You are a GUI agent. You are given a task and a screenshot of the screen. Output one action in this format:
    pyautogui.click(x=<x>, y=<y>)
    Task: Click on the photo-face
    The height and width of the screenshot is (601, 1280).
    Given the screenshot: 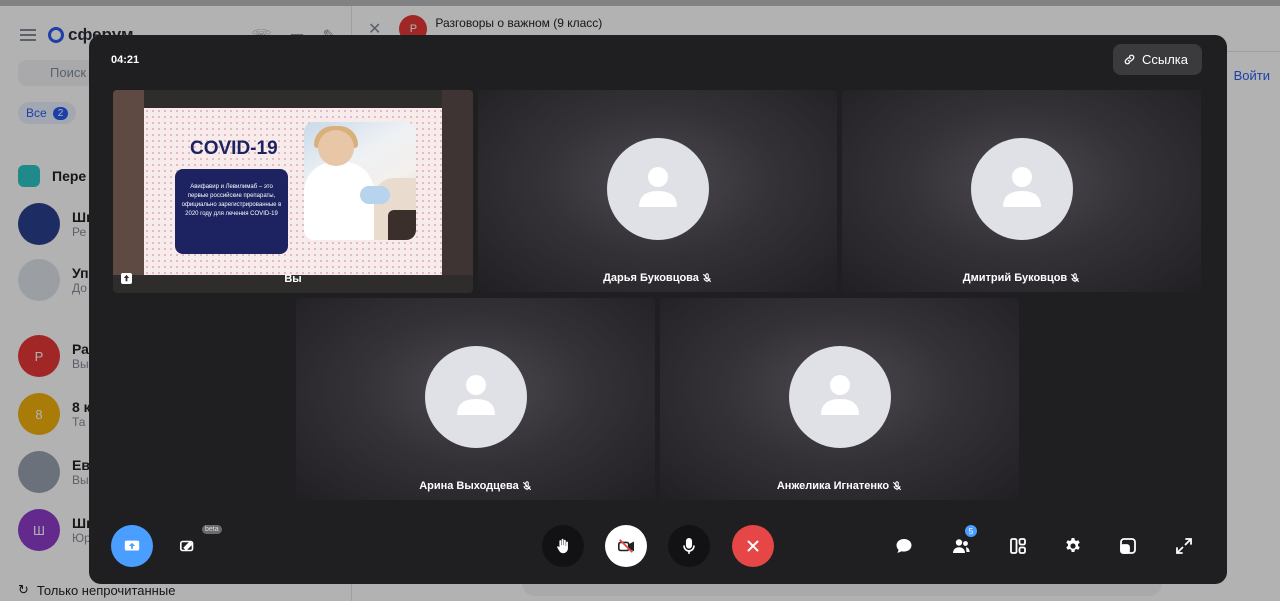 What is the action you would take?
    pyautogui.click(x=336, y=148)
    